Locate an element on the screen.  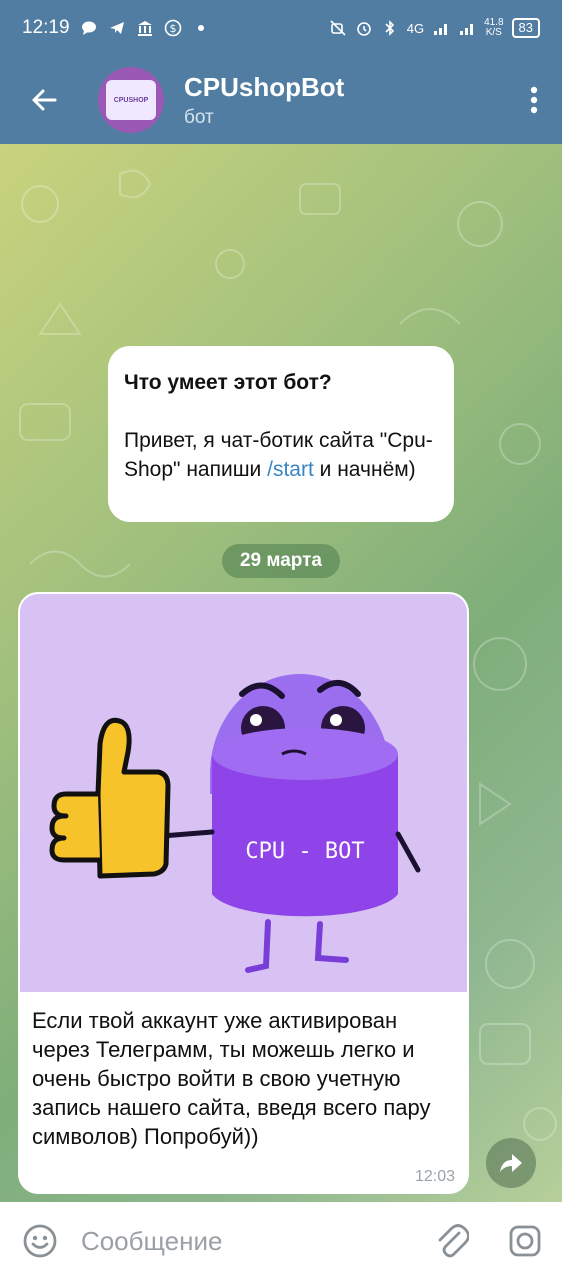
dollar-notification-icon: $ is located at coordinates (172, 28).